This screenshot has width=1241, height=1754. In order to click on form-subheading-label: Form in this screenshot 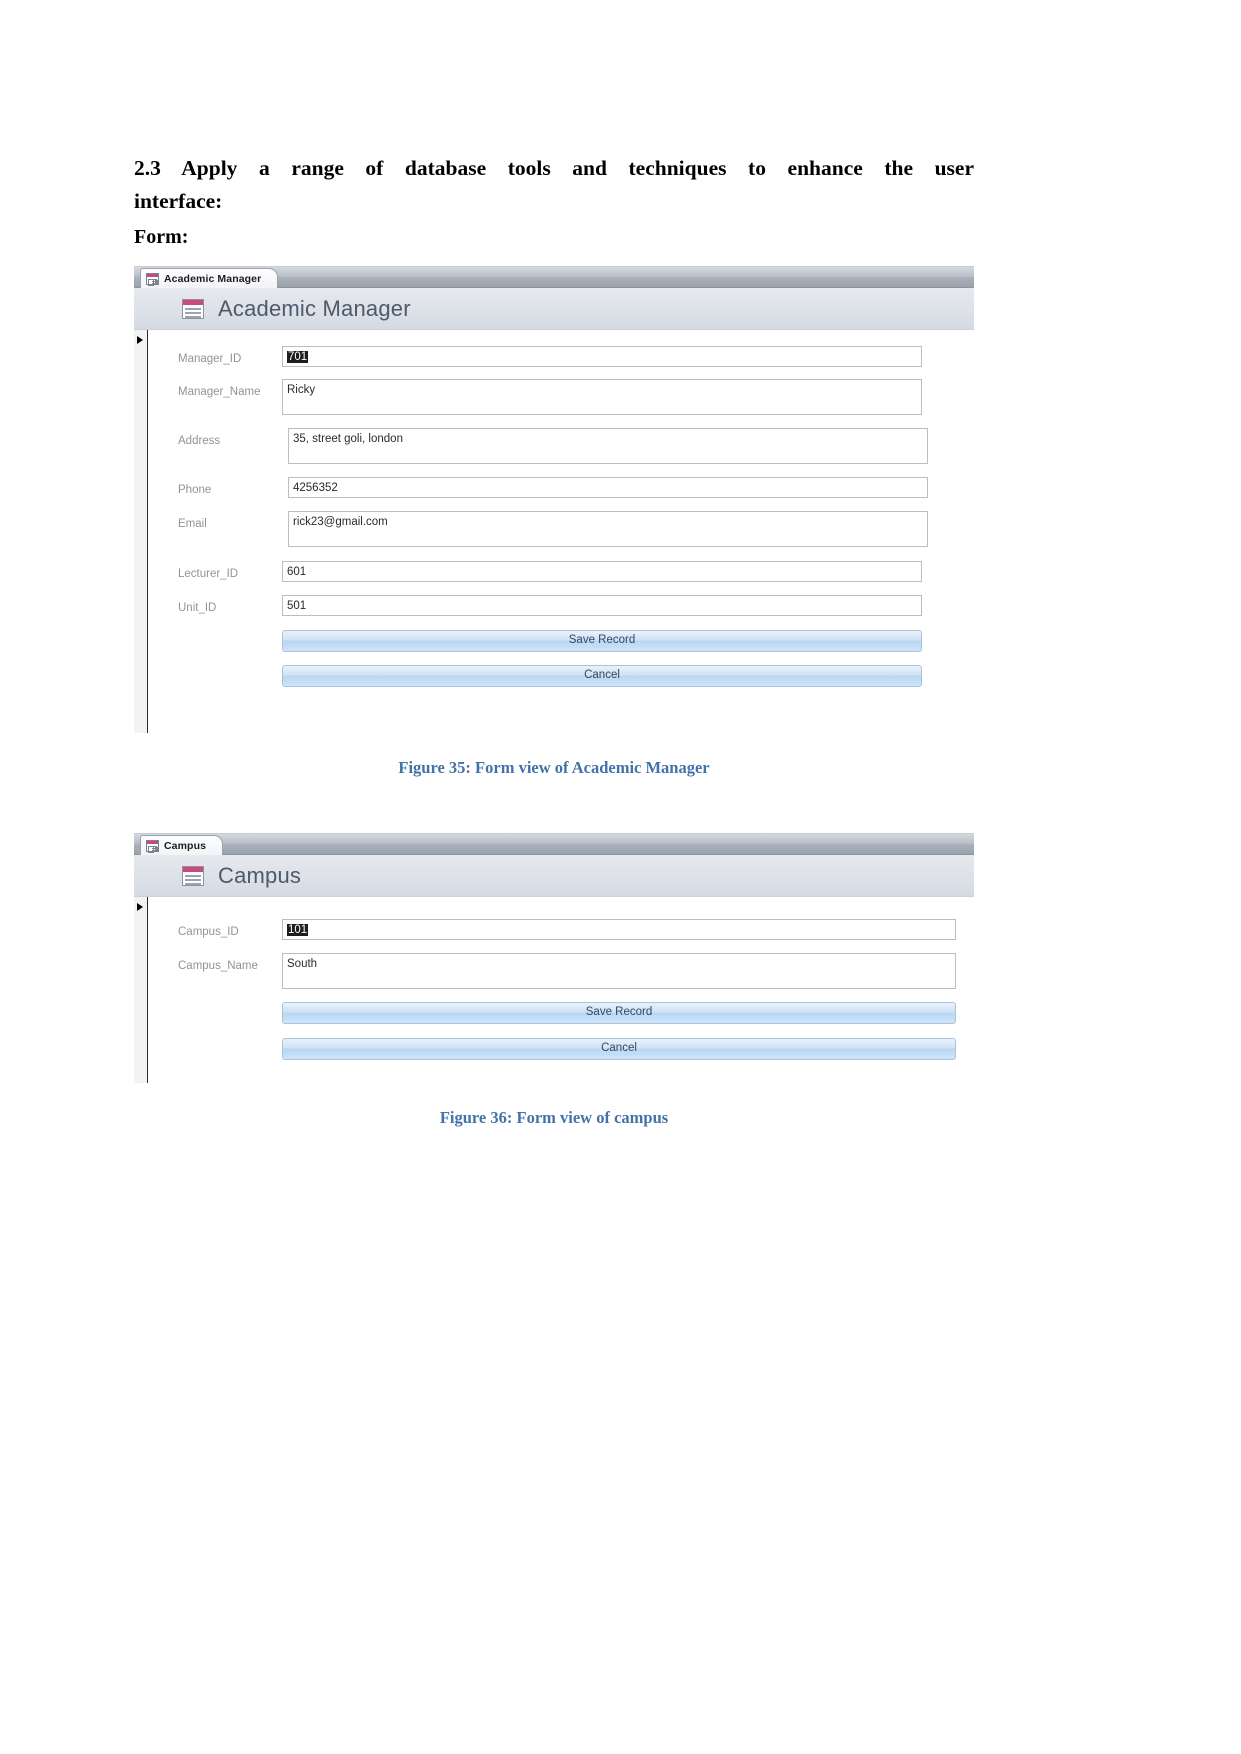, I will do `click(158, 236)`.